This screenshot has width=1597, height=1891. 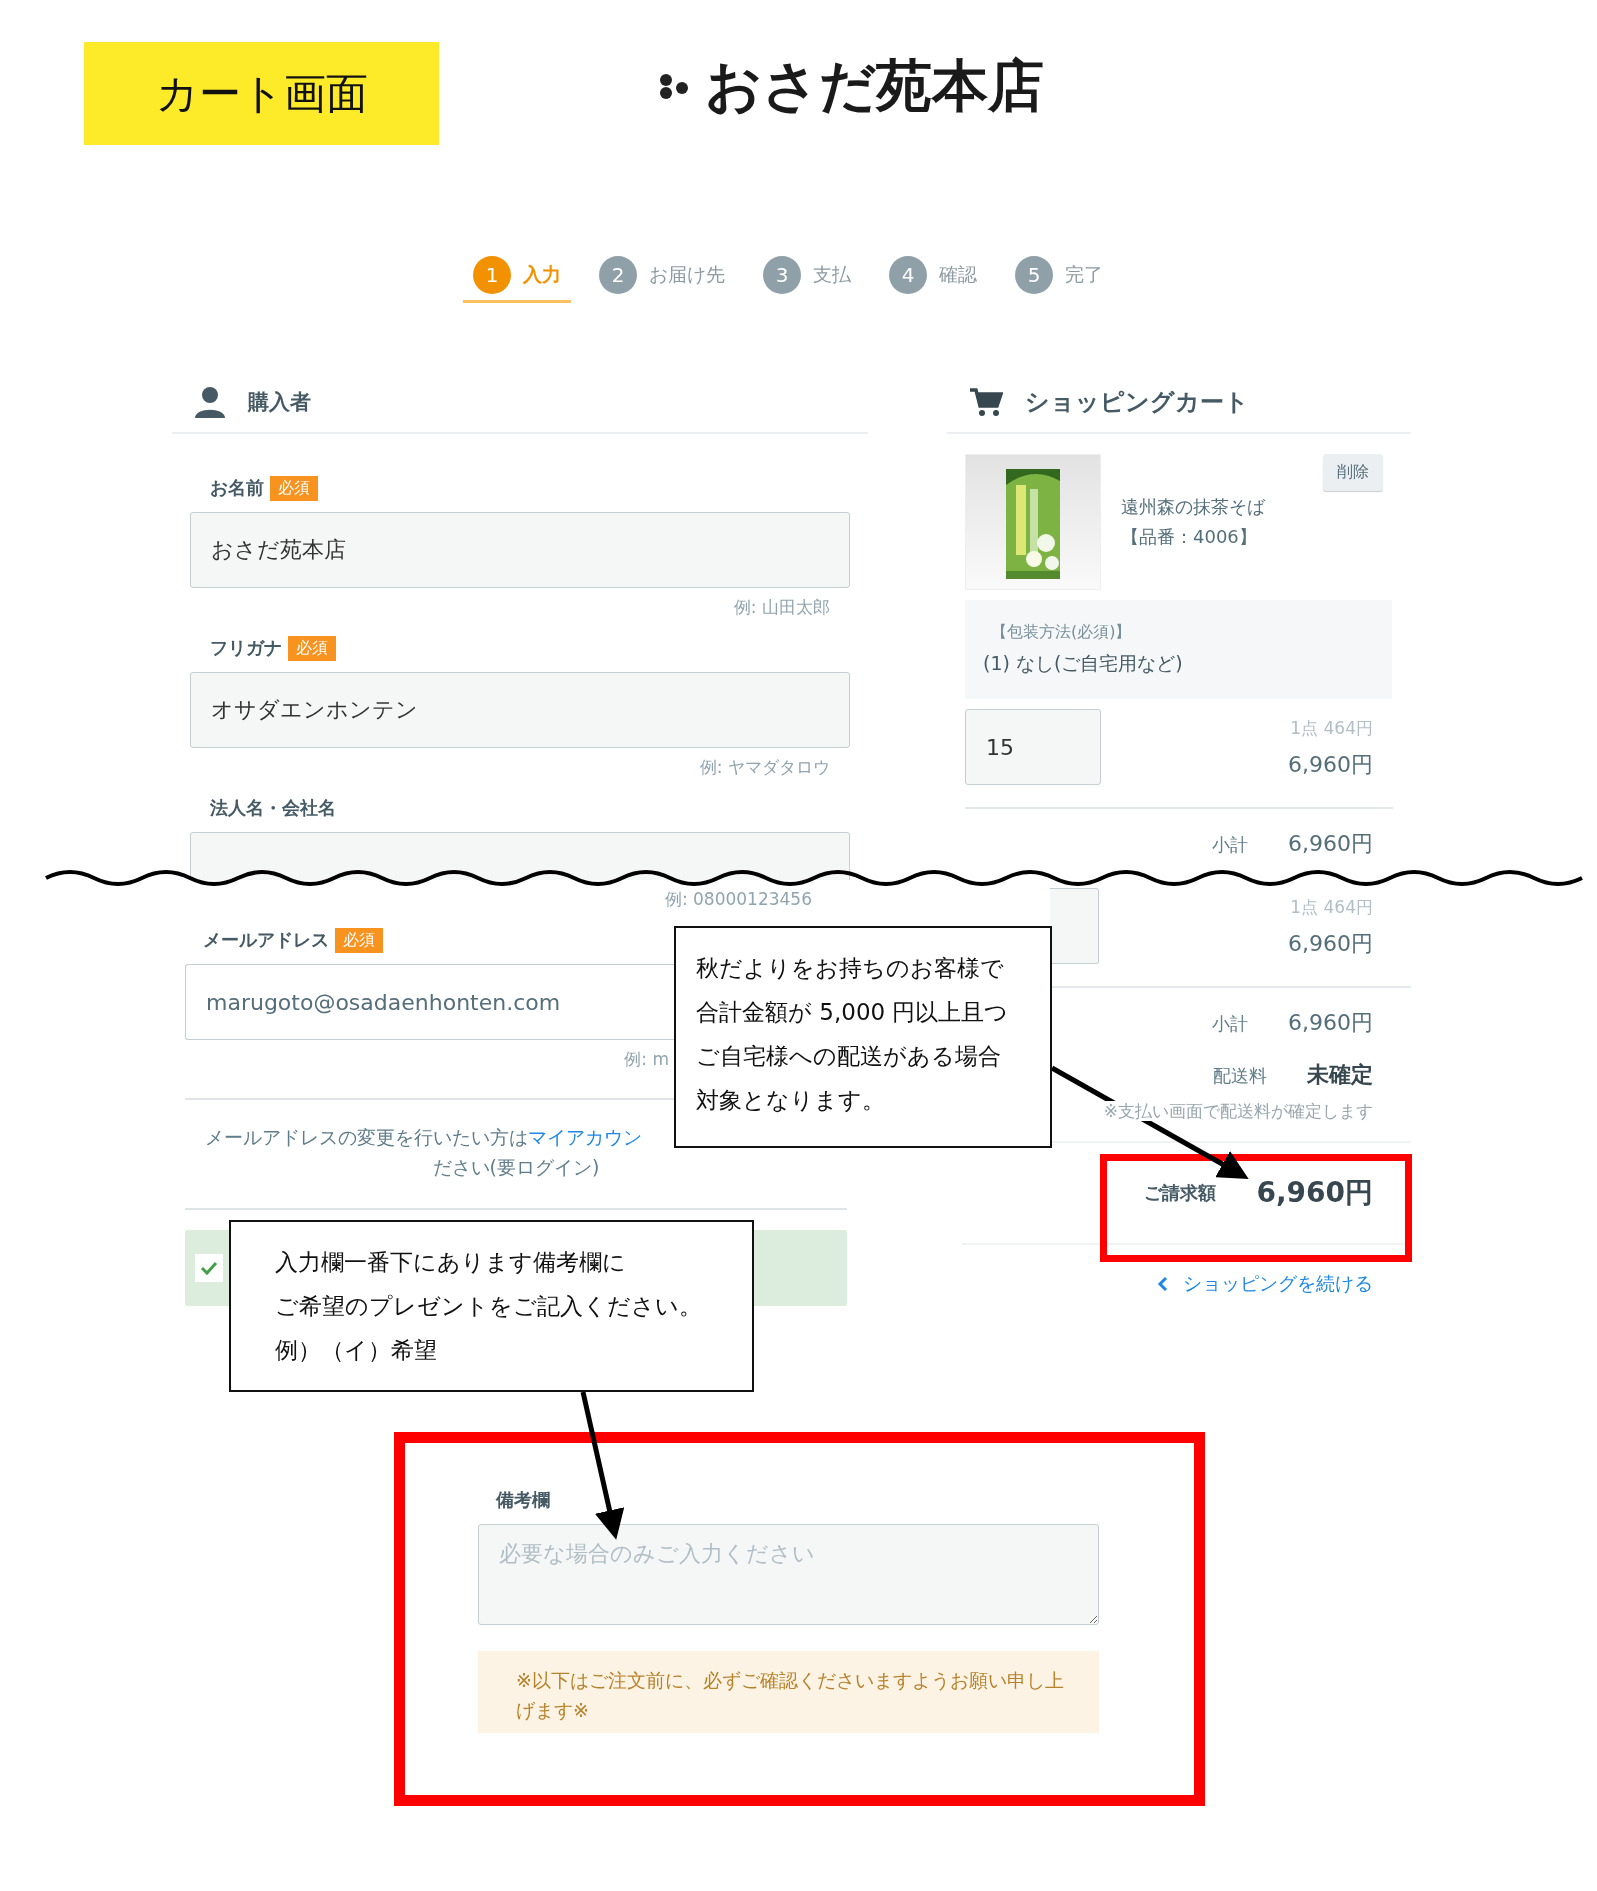 What do you see at coordinates (1340, 1075) in the screenshot?
I see `shipping-value: 未確定` at bounding box center [1340, 1075].